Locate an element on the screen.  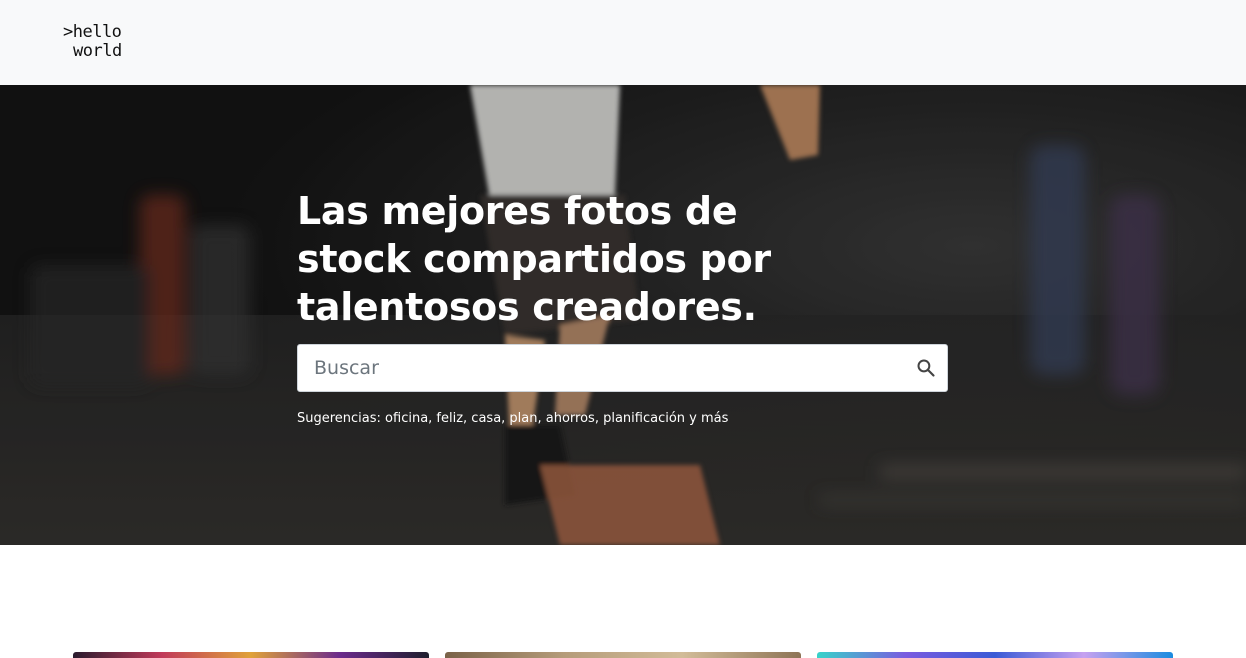
search-button is located at coordinates (926, 368).